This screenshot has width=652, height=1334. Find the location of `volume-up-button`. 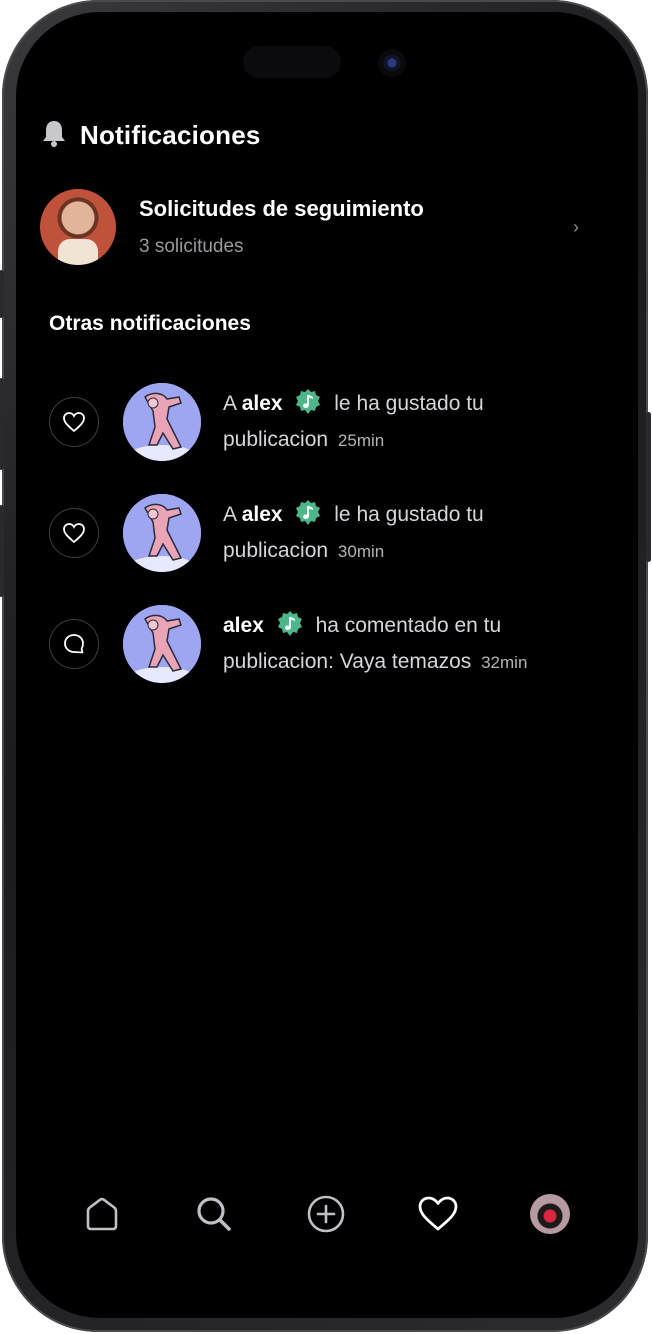

volume-up-button is located at coordinates (2, 424).